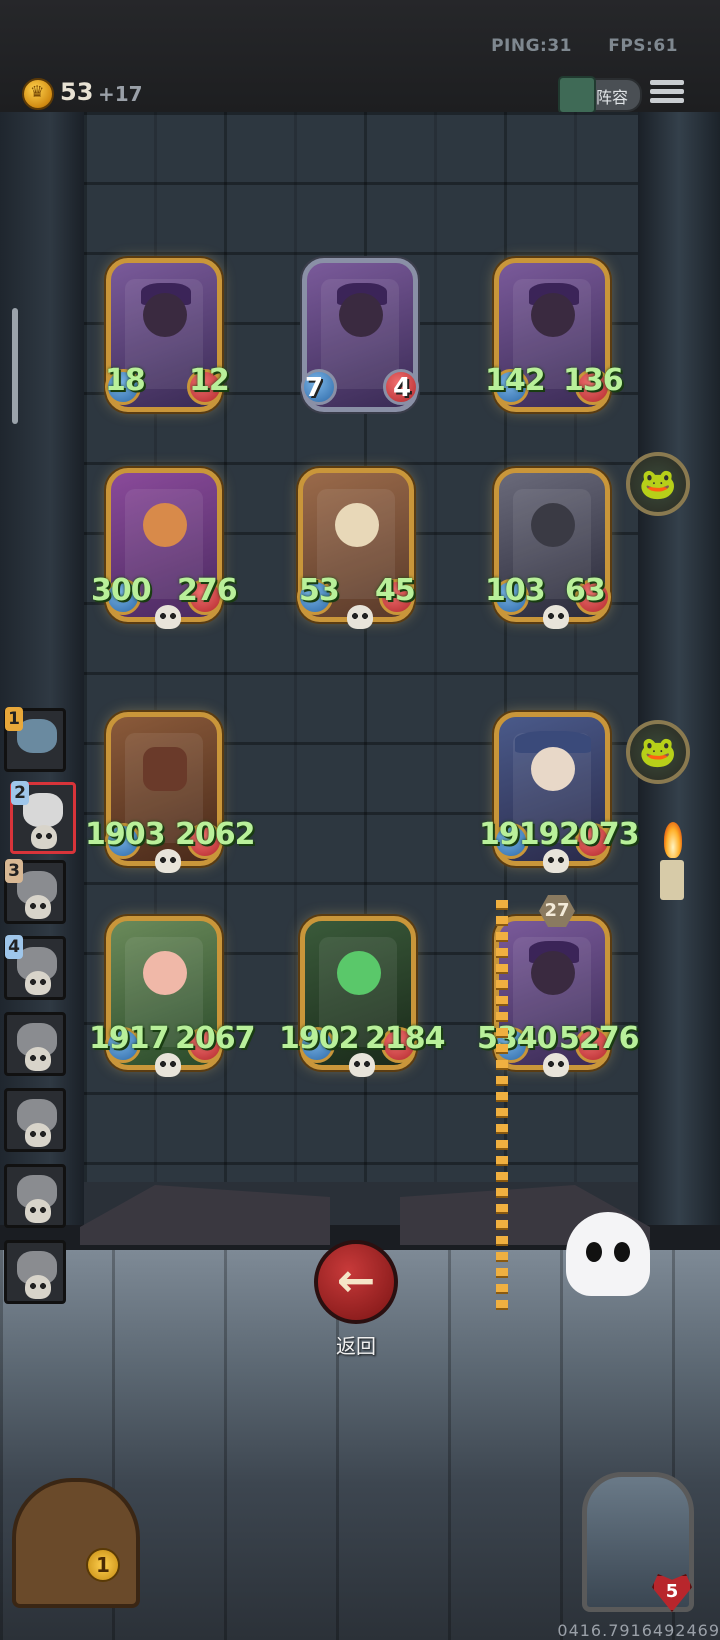 This screenshot has width=720, height=1640. Describe the element at coordinates (76, 1543) in the screenshot. I see `tavern-door` at that location.